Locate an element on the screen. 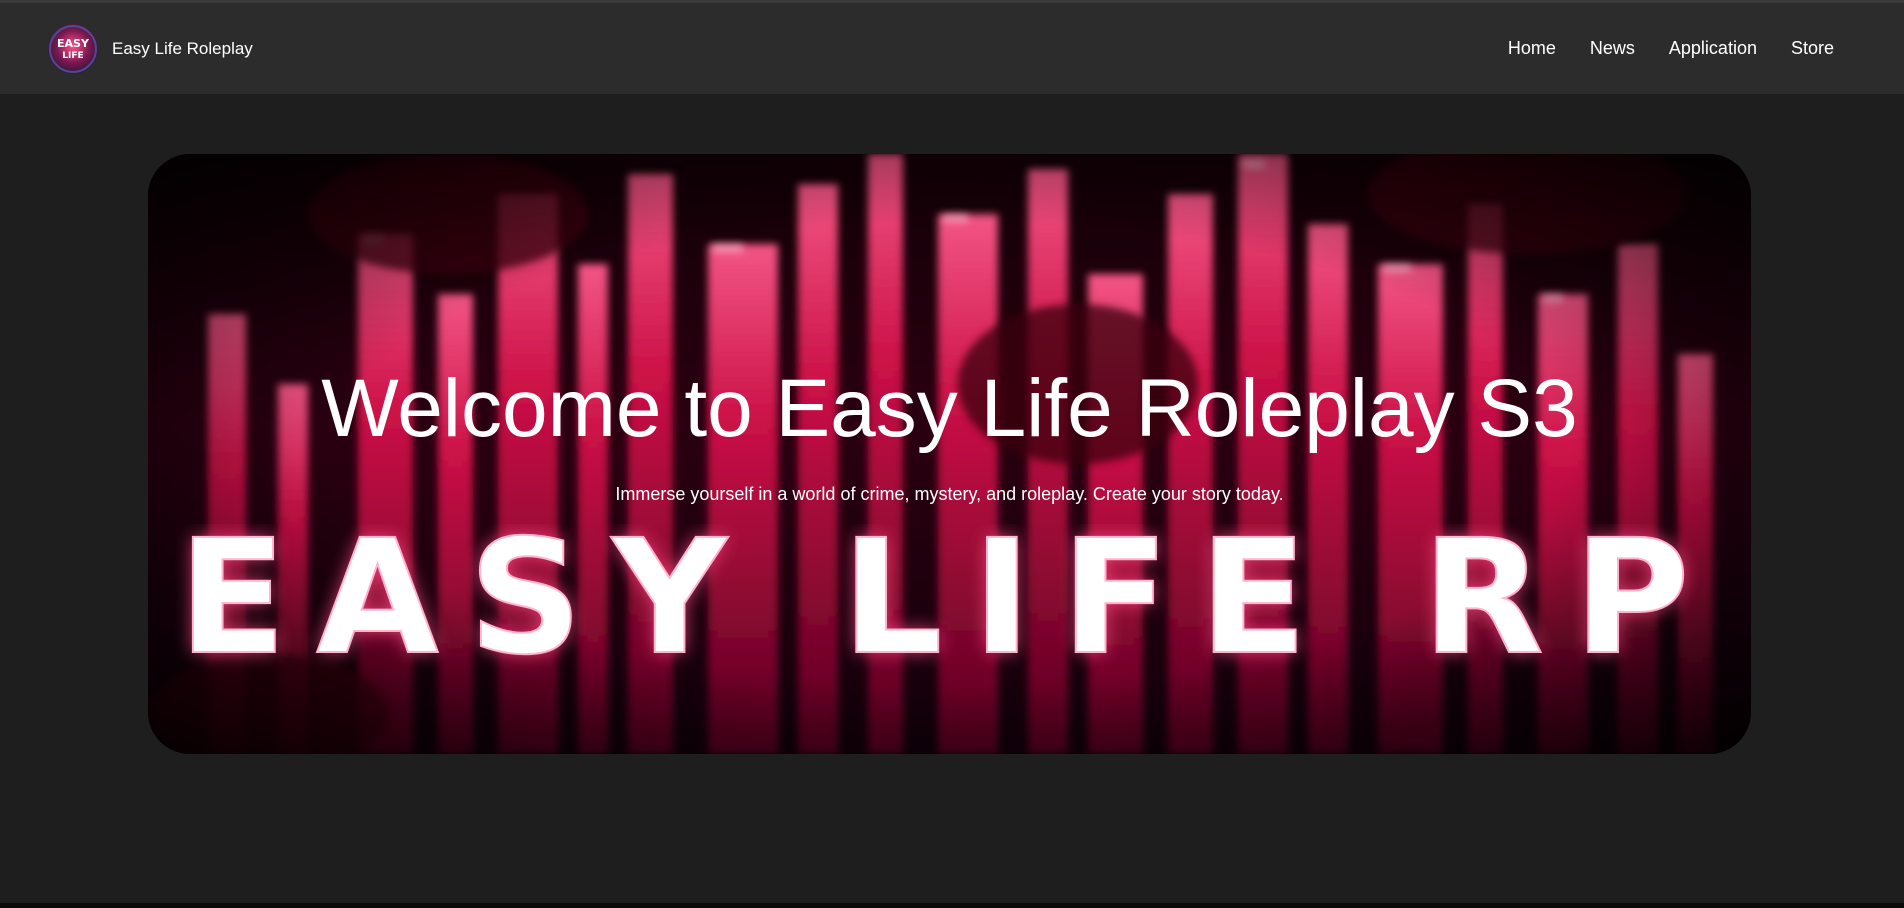 The height and width of the screenshot is (908, 1904). nav-link-store: Store is located at coordinates (1812, 48).